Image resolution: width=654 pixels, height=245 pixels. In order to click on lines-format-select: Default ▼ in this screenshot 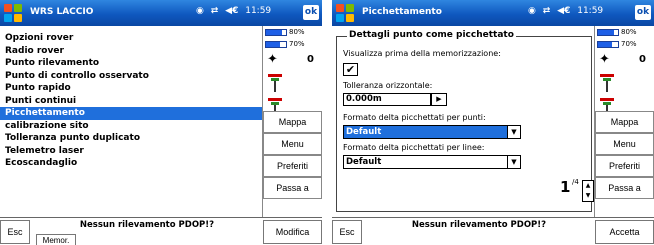, I will do `click(432, 162)`.